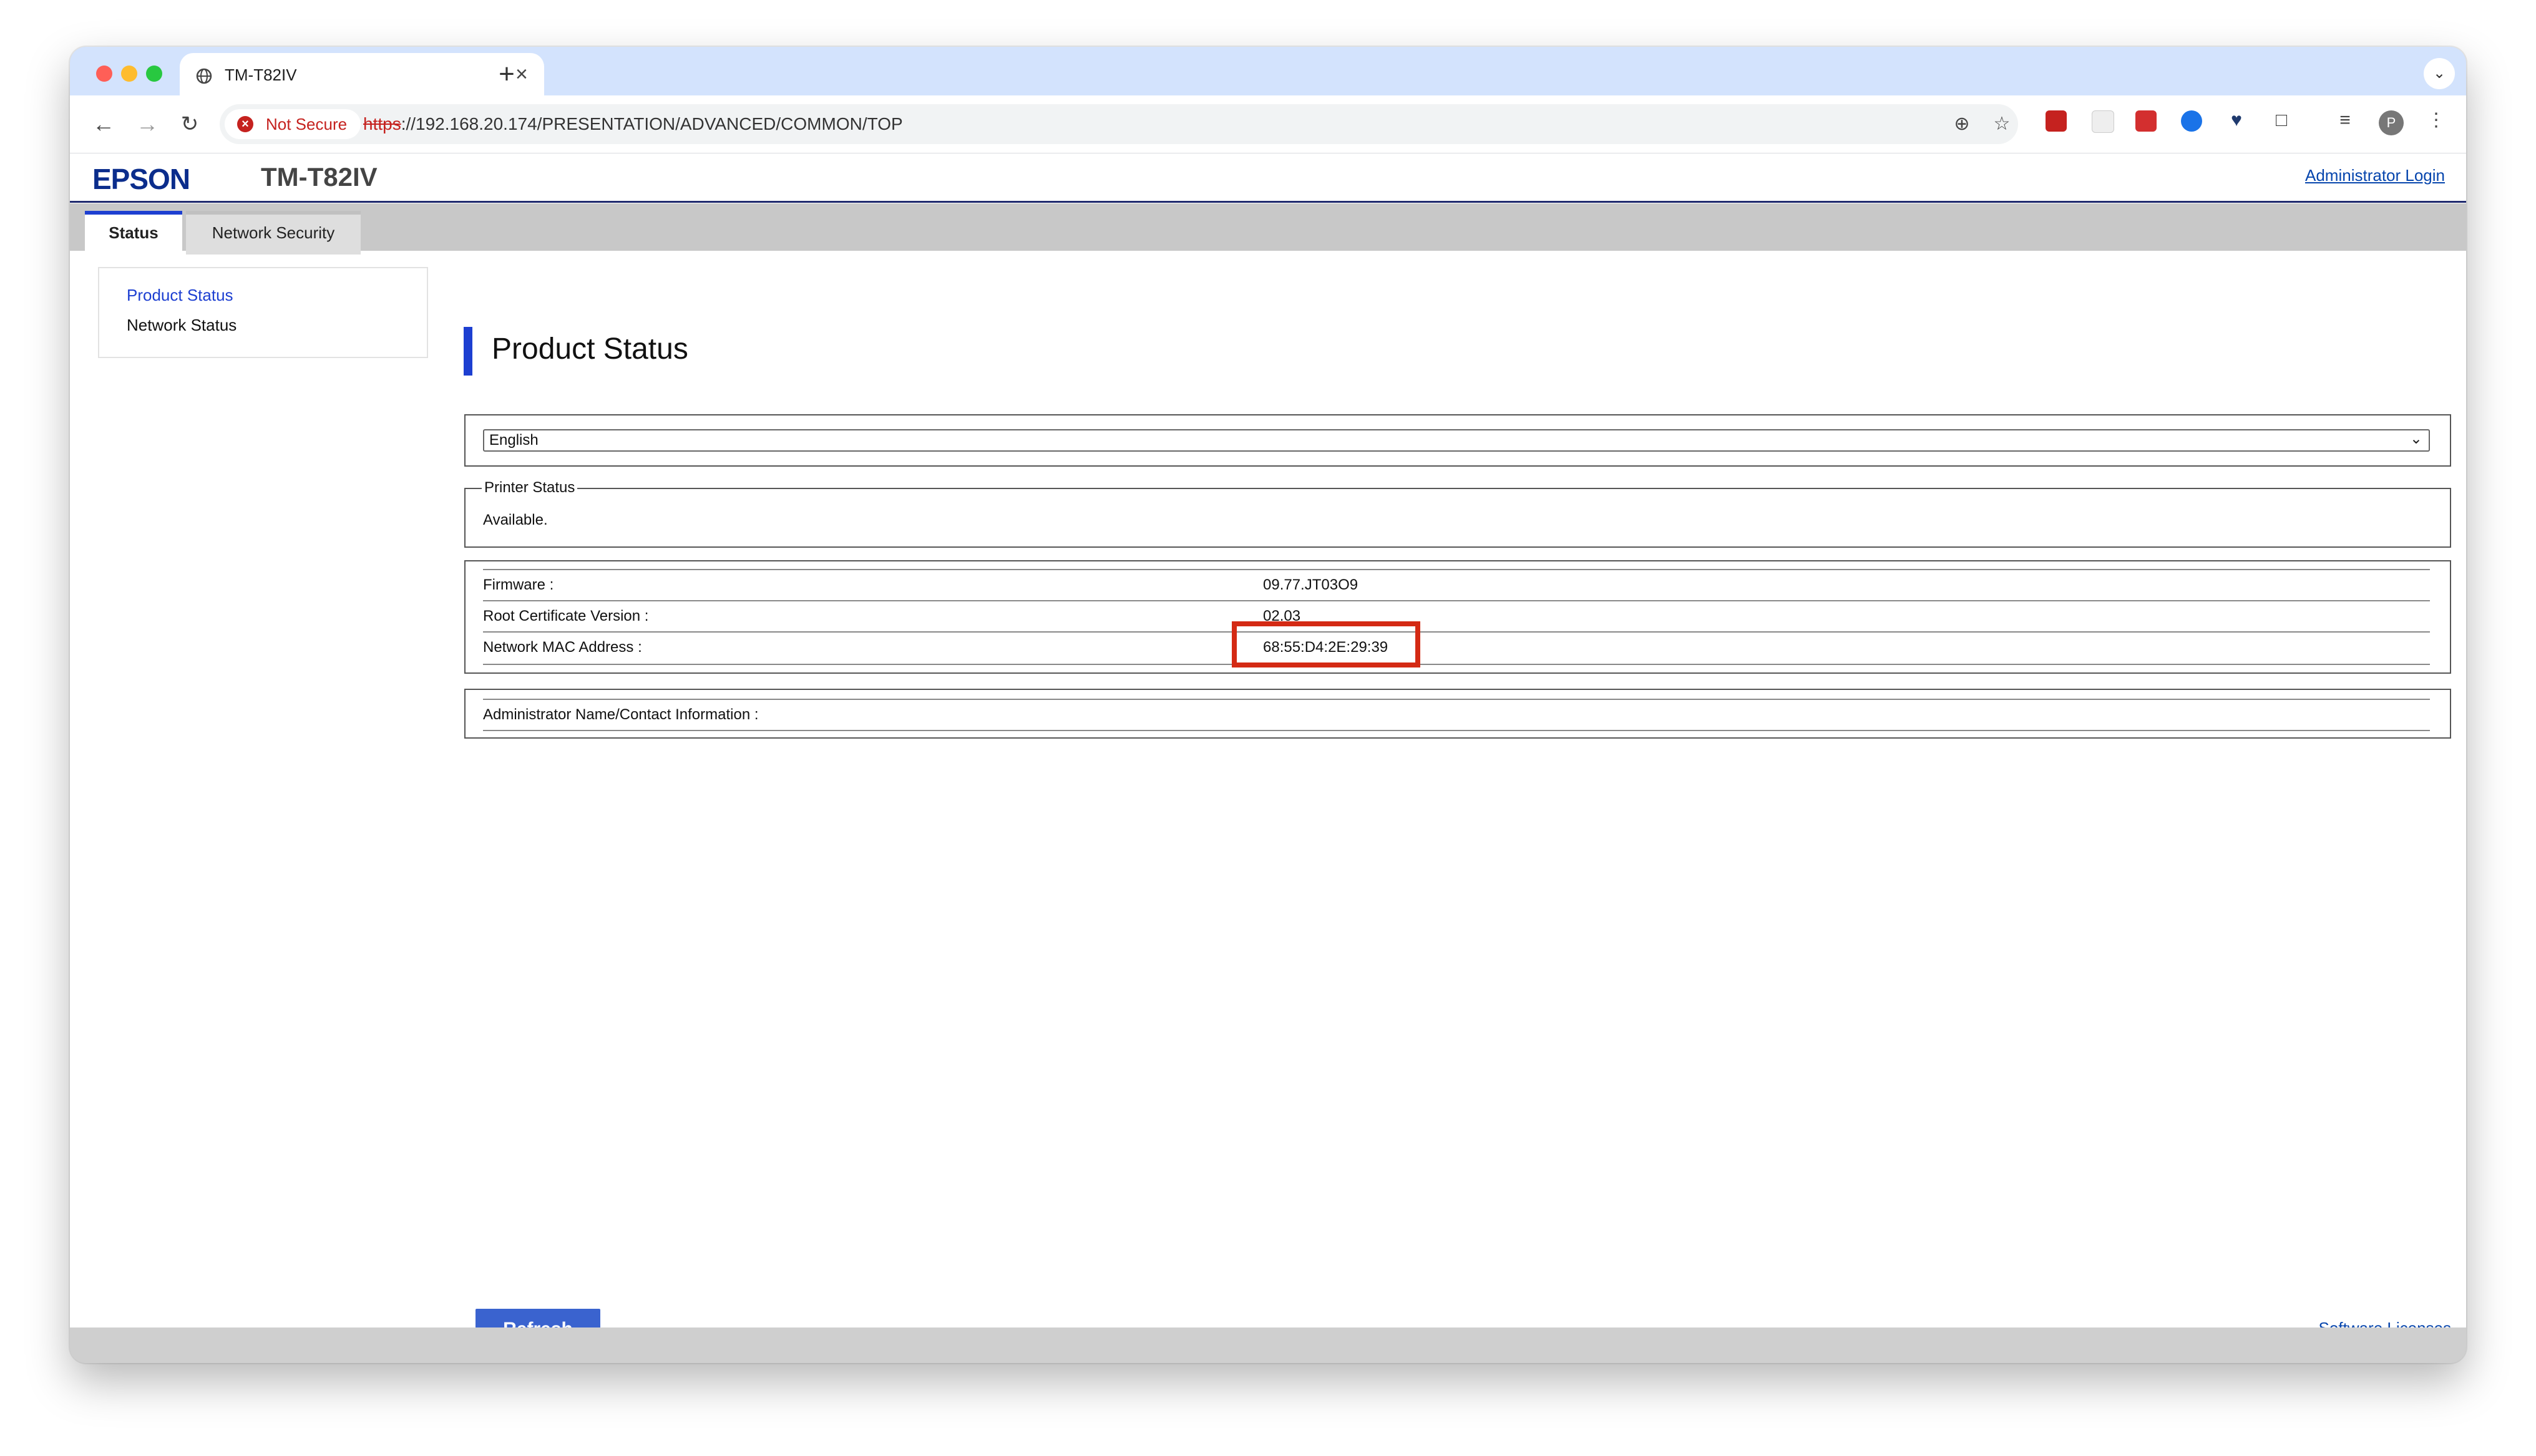  I want to click on not-secure-label: Not Secure, so click(307, 124).